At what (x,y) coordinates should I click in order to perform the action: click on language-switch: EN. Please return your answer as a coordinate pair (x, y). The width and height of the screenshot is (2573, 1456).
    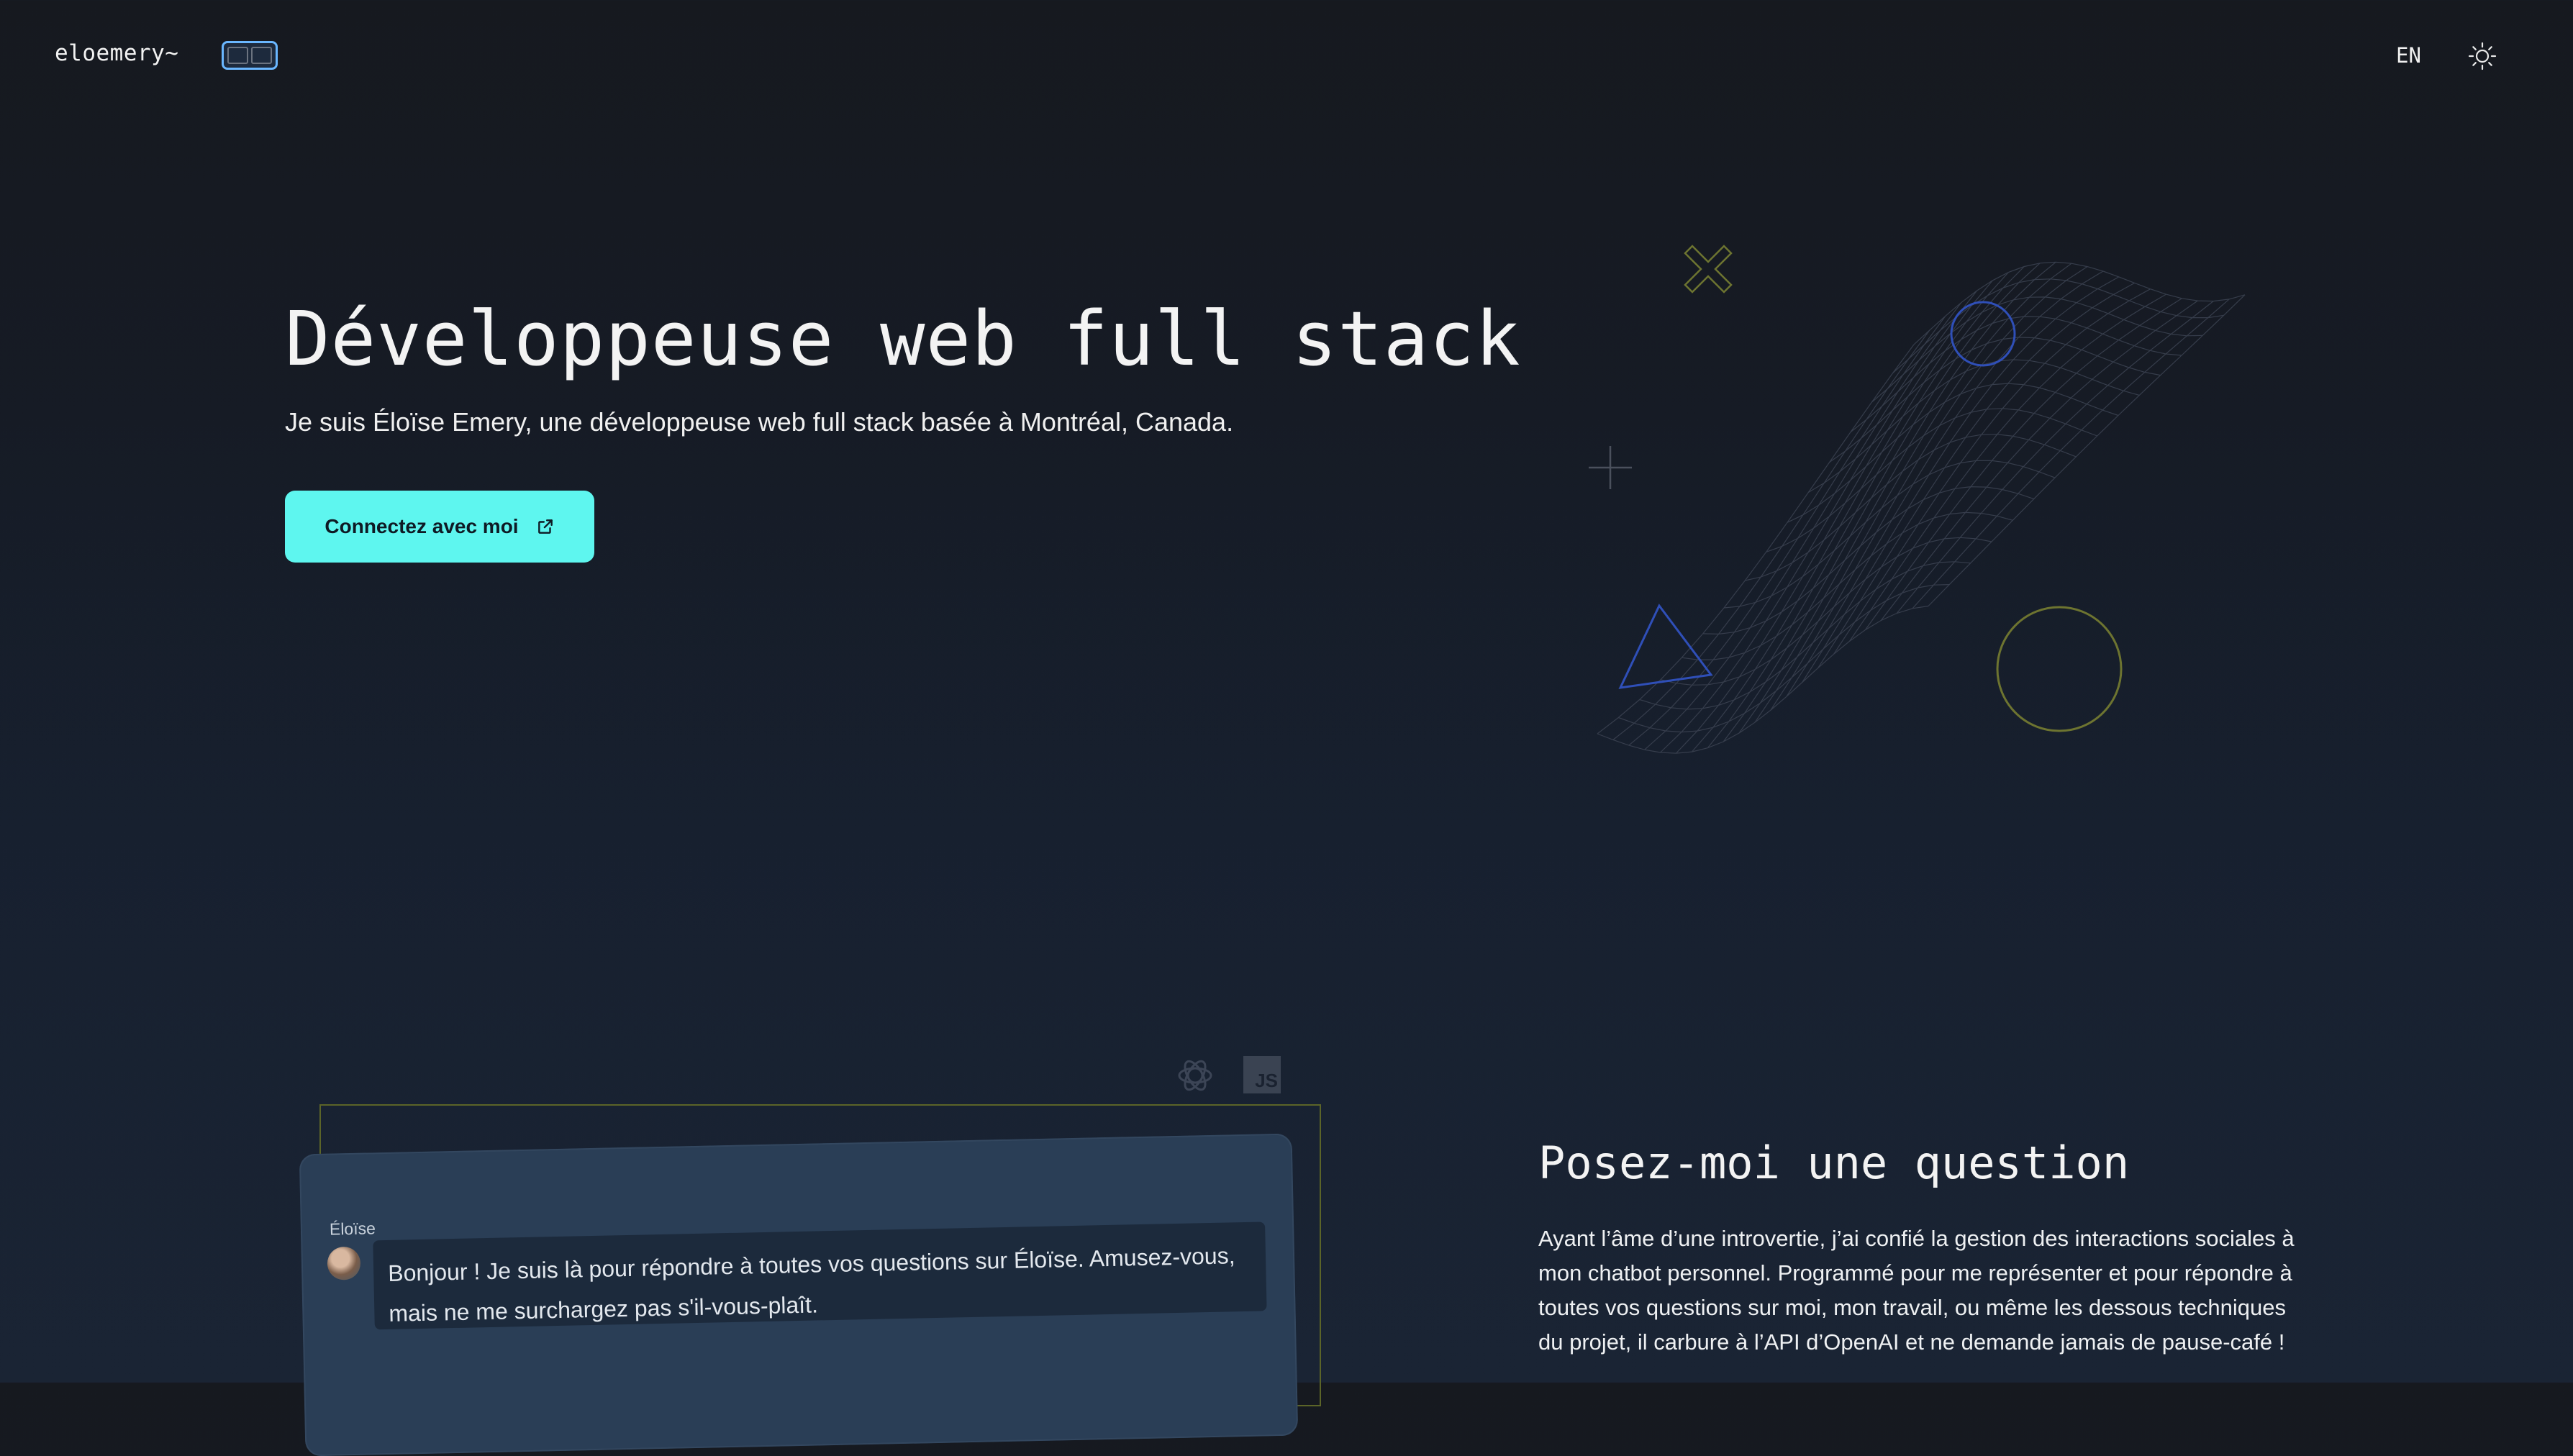
    Looking at the image, I should click on (2408, 55).